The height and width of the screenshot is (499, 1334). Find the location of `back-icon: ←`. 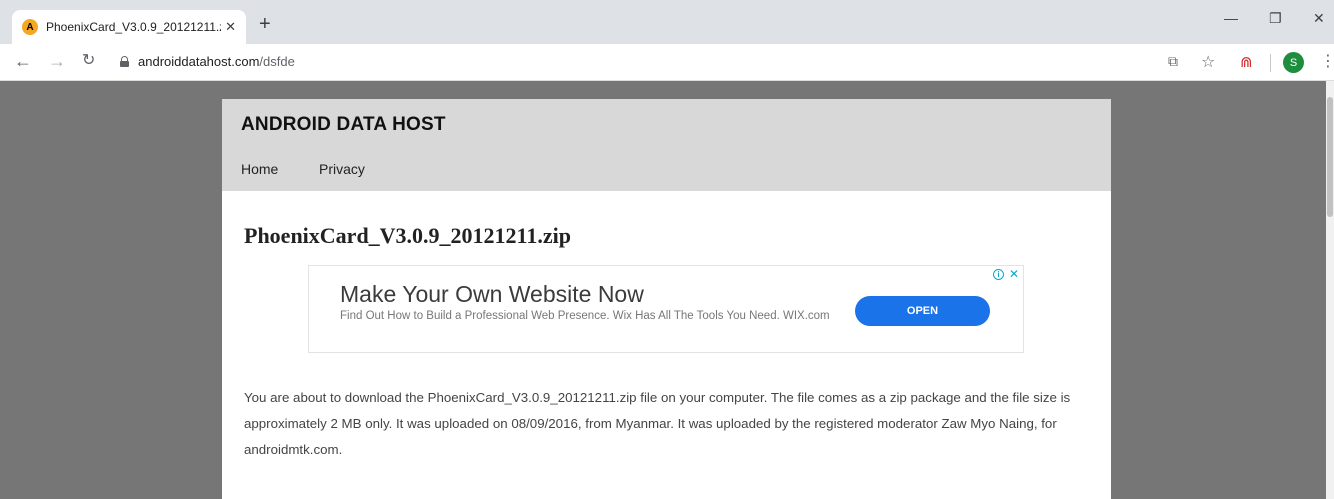

back-icon: ← is located at coordinates (23, 61).